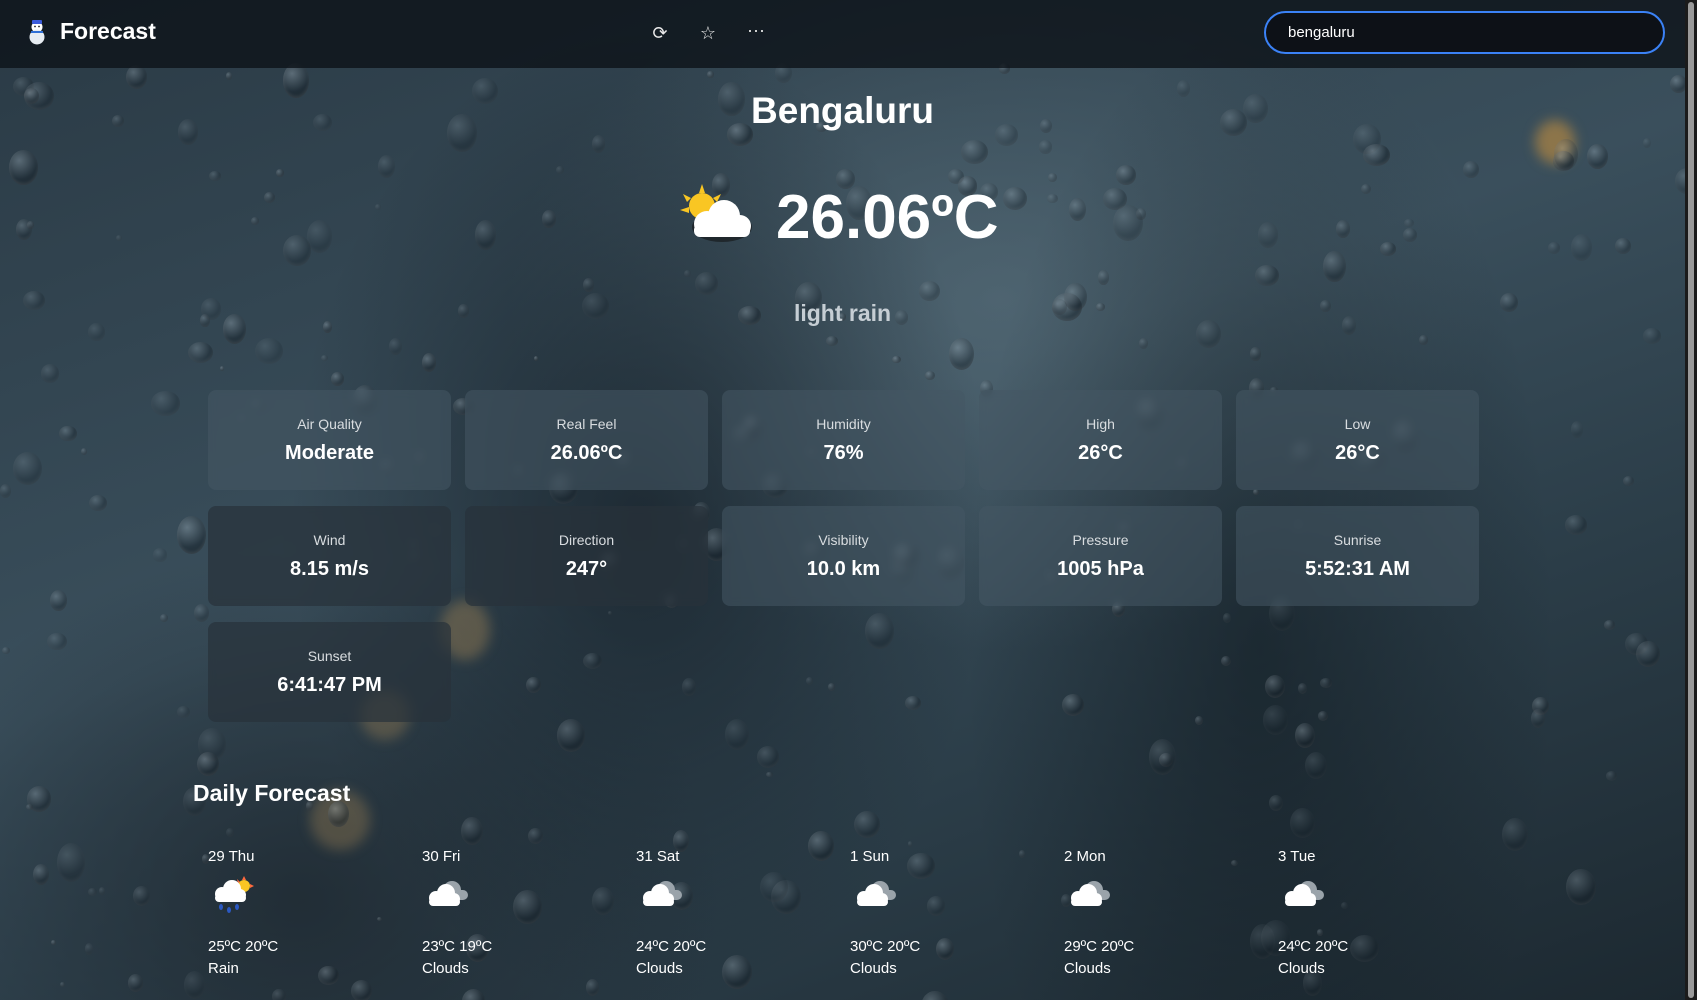 This screenshot has width=1697, height=1000. I want to click on more-button: ···, so click(756, 30).